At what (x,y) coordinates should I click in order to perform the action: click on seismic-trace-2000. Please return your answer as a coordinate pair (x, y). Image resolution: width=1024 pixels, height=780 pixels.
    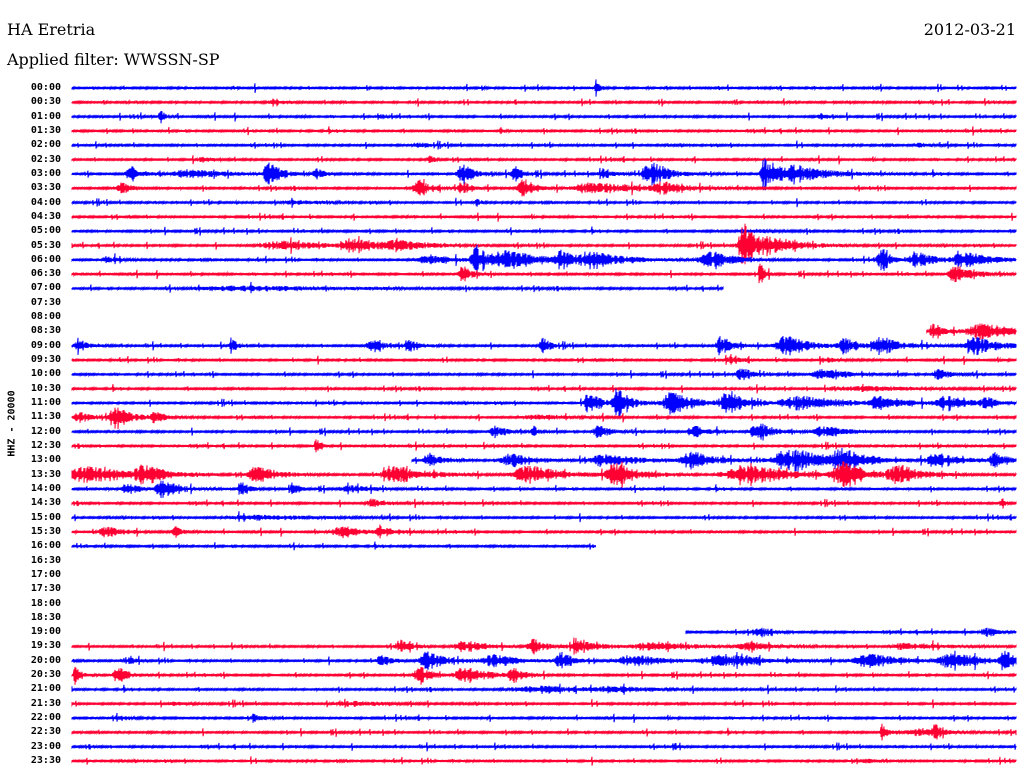
    Looking at the image, I should click on (544, 660).